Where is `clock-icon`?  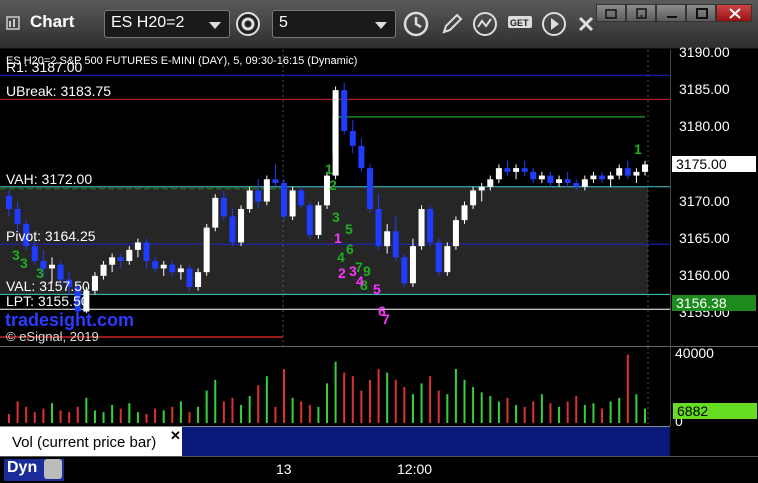 clock-icon is located at coordinates (416, 24).